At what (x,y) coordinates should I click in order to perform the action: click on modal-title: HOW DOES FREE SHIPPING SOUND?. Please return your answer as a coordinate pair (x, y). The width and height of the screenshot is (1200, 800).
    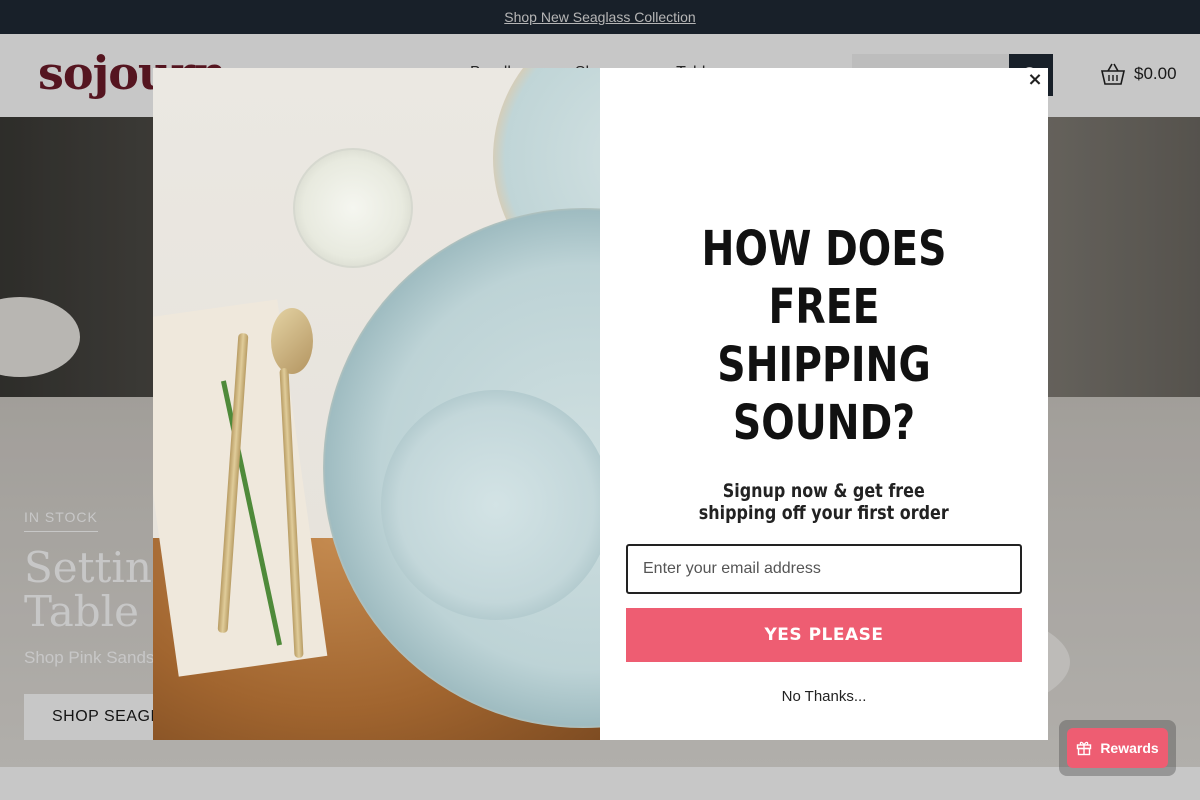
    Looking at the image, I should click on (823, 336).